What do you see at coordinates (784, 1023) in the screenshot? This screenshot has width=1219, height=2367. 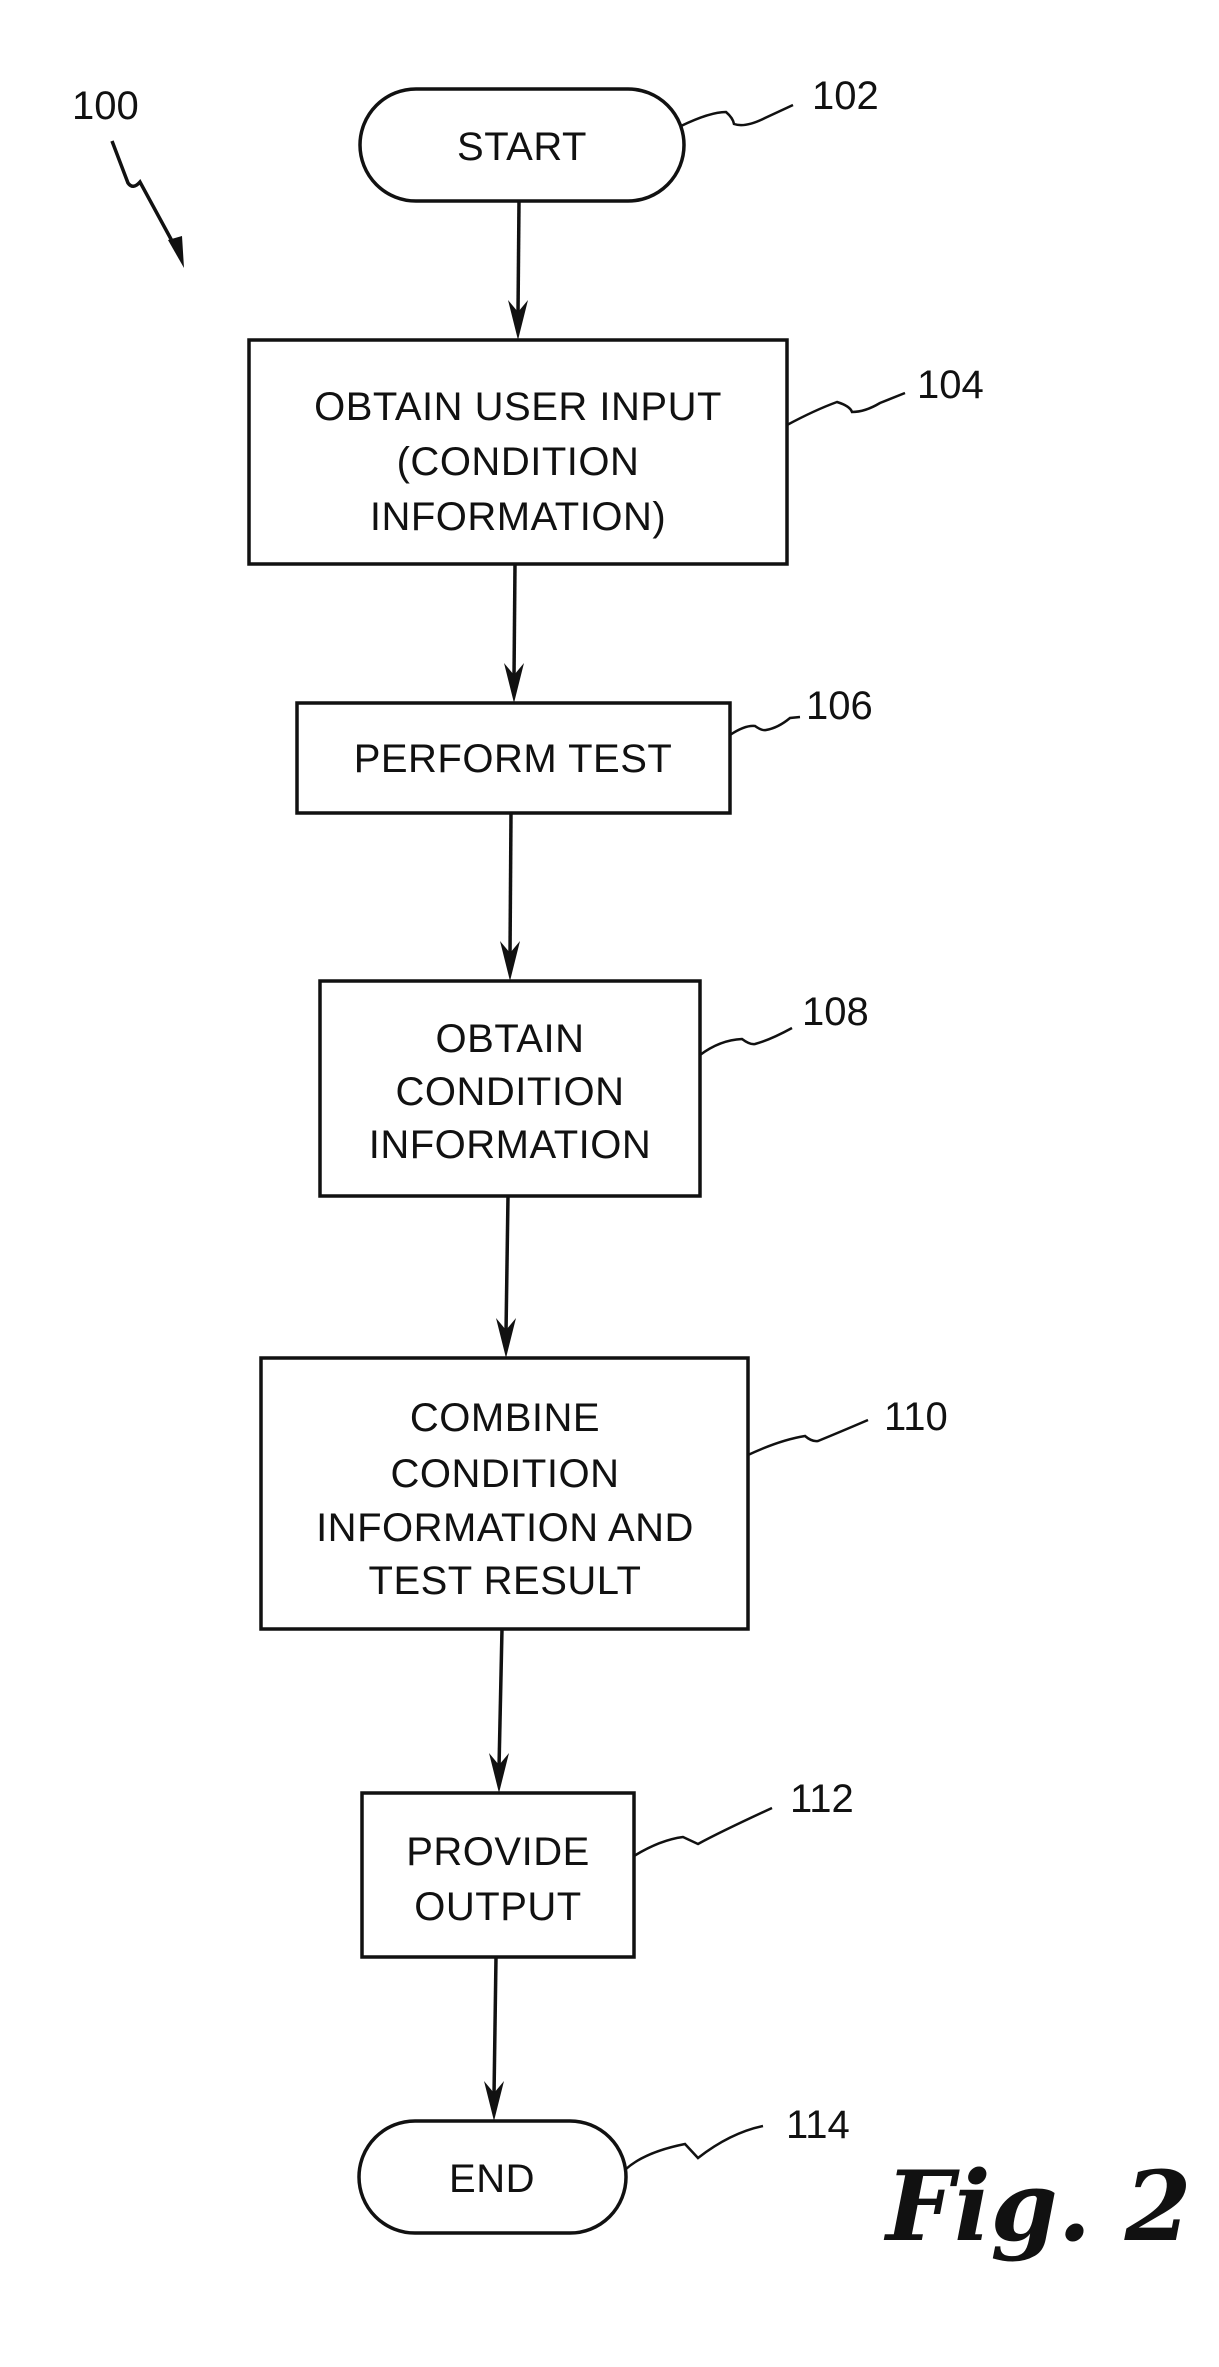 I see `ref-108: 108` at bounding box center [784, 1023].